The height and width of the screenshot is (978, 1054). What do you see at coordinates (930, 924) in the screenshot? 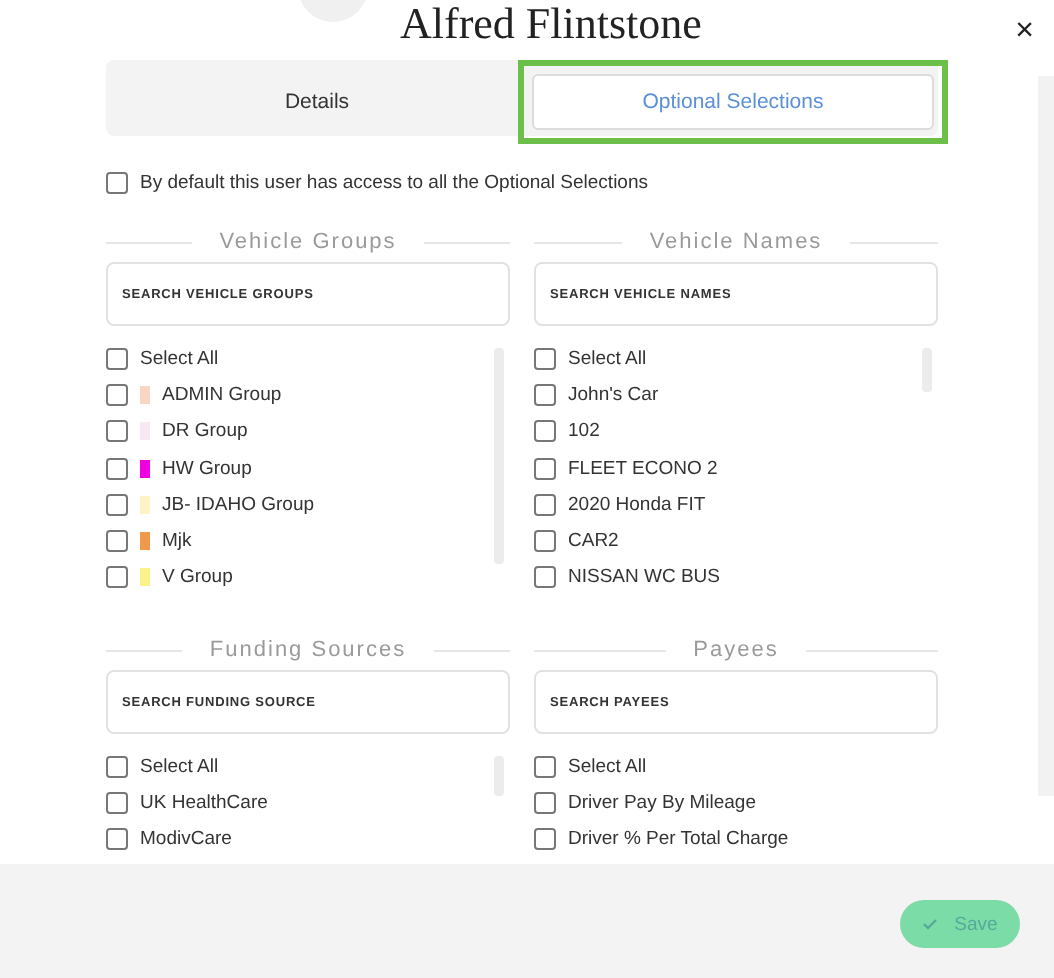
I see `check-icon` at bounding box center [930, 924].